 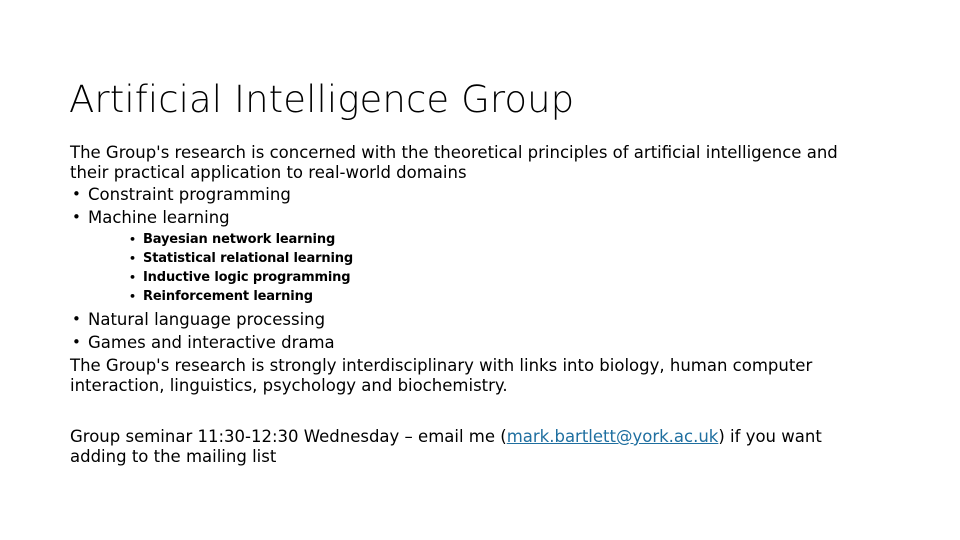 What do you see at coordinates (613, 436) in the screenshot?
I see `email-link: mark.bartlett@york.ac.uk` at bounding box center [613, 436].